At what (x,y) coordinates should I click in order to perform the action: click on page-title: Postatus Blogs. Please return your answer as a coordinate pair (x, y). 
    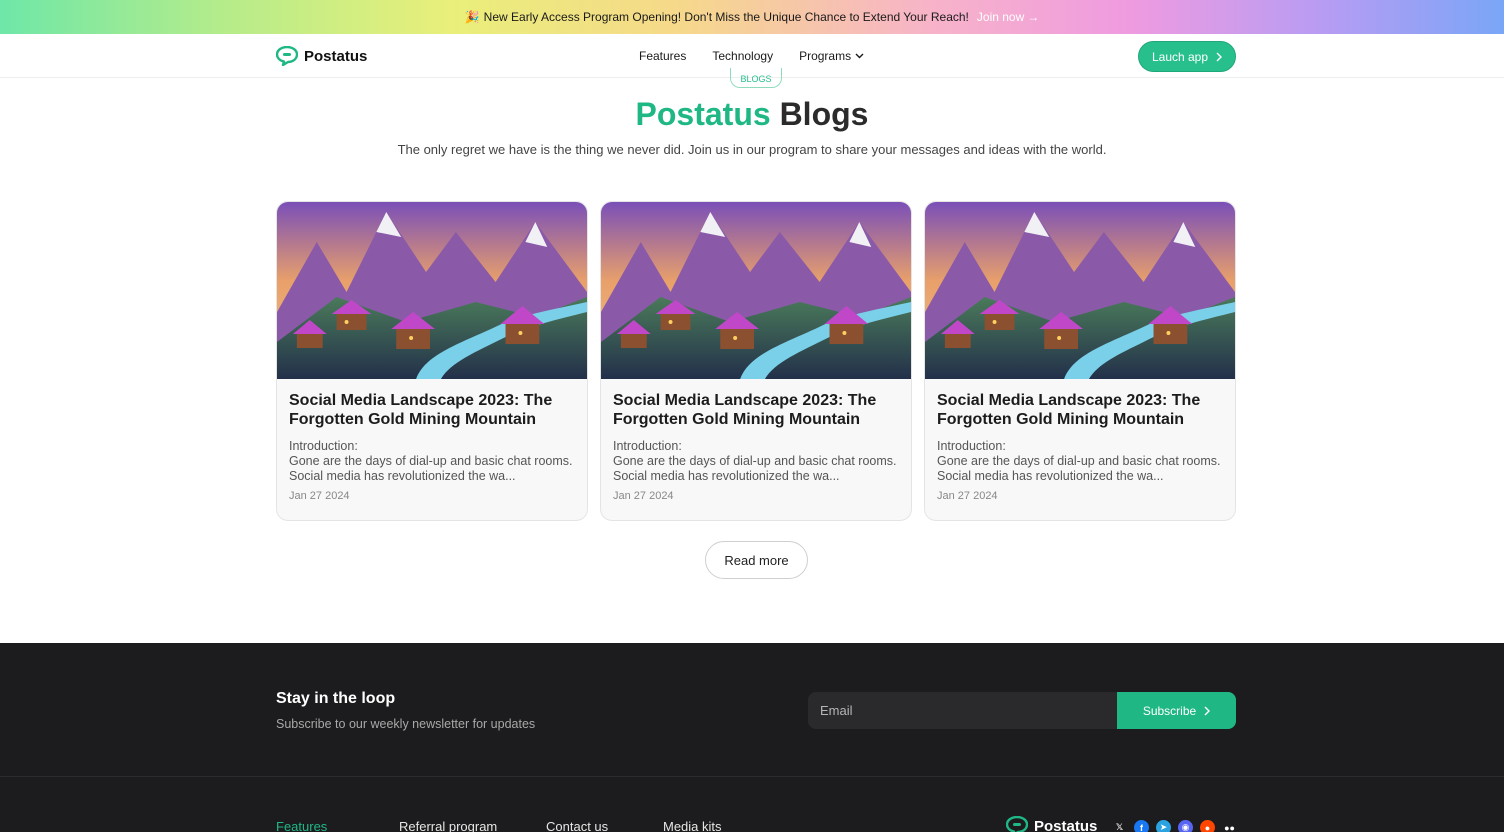
    Looking at the image, I should click on (752, 114).